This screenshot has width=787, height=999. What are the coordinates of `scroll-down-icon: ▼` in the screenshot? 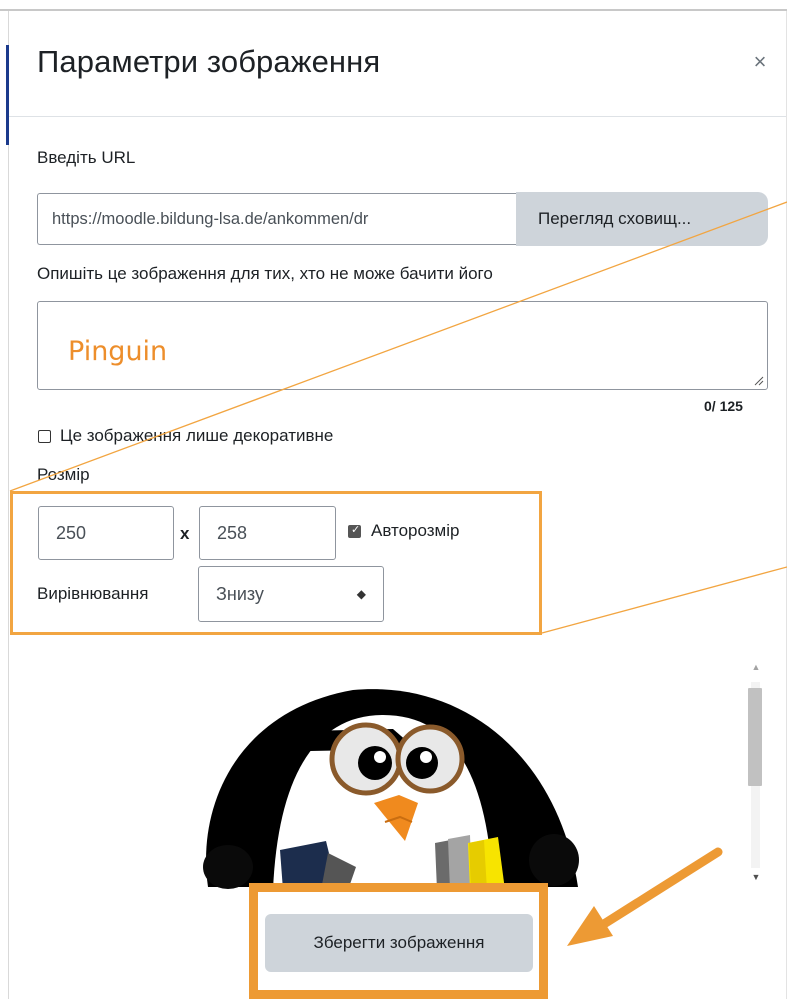 It's located at (756, 877).